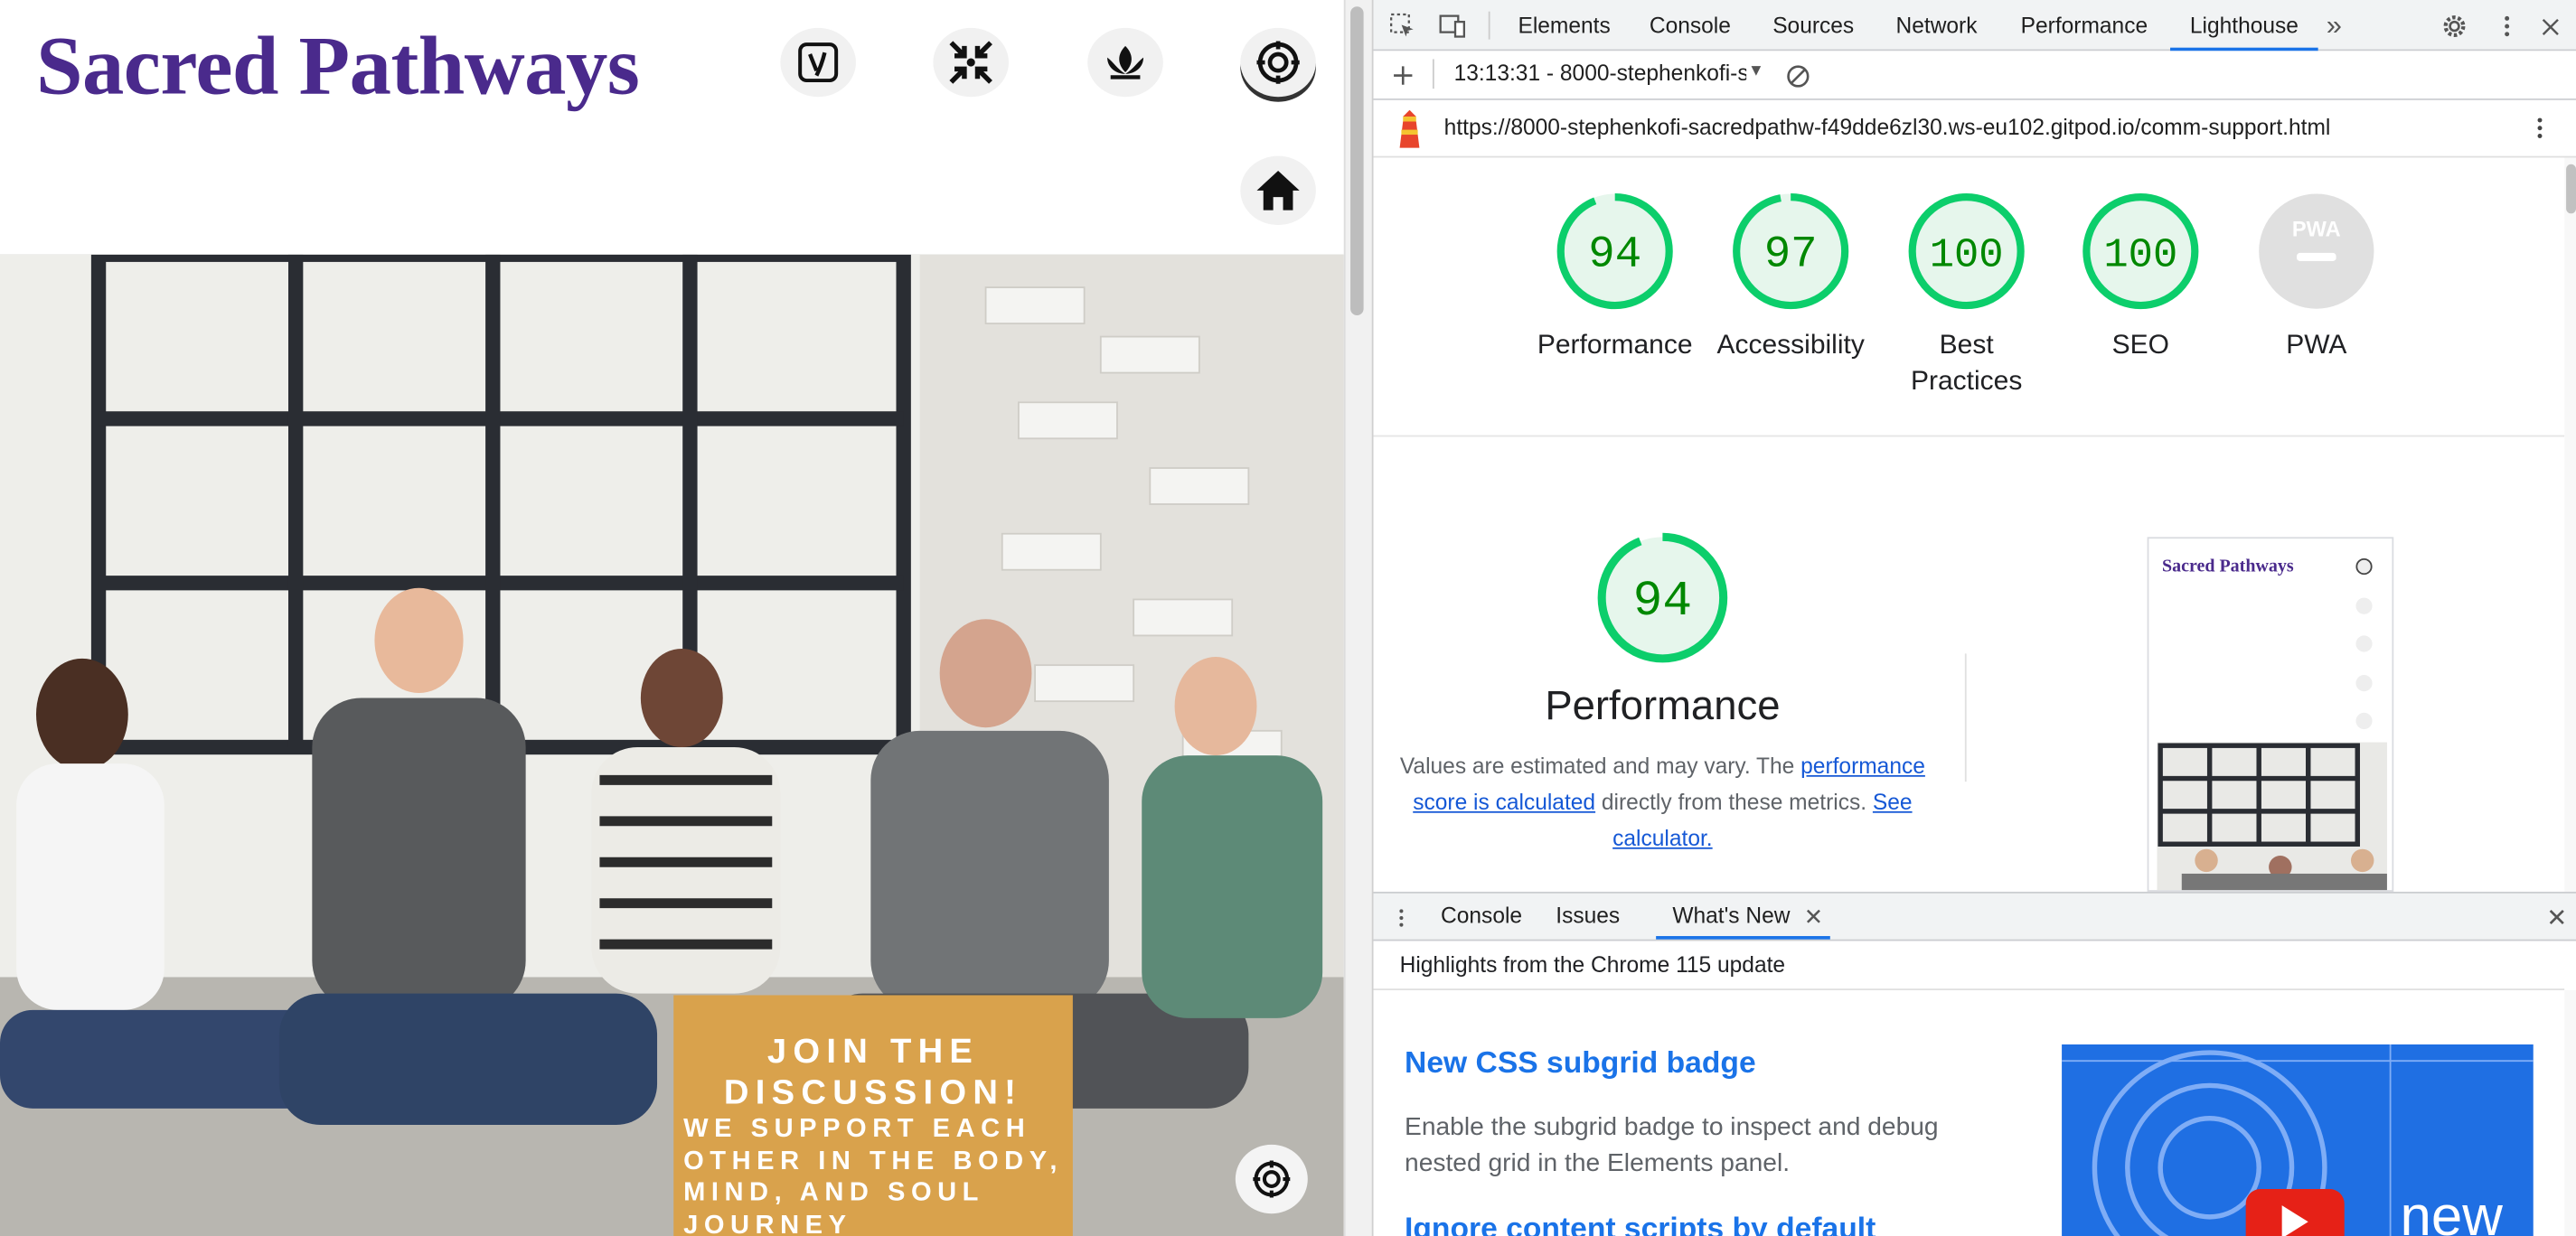 This screenshot has width=2576, height=1236. Describe the element at coordinates (2540, 128) in the screenshot. I see `report-menu-icon` at that location.